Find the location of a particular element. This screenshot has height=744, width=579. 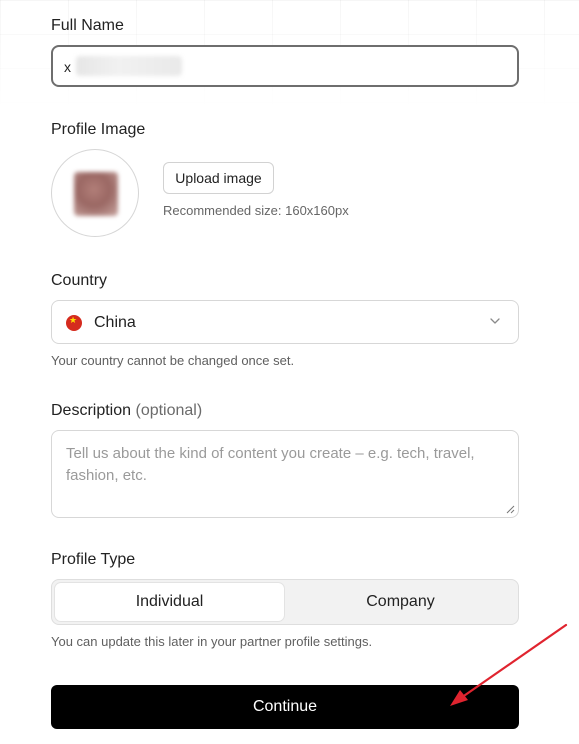

annotation-arrow-icon is located at coordinates (509, 664).